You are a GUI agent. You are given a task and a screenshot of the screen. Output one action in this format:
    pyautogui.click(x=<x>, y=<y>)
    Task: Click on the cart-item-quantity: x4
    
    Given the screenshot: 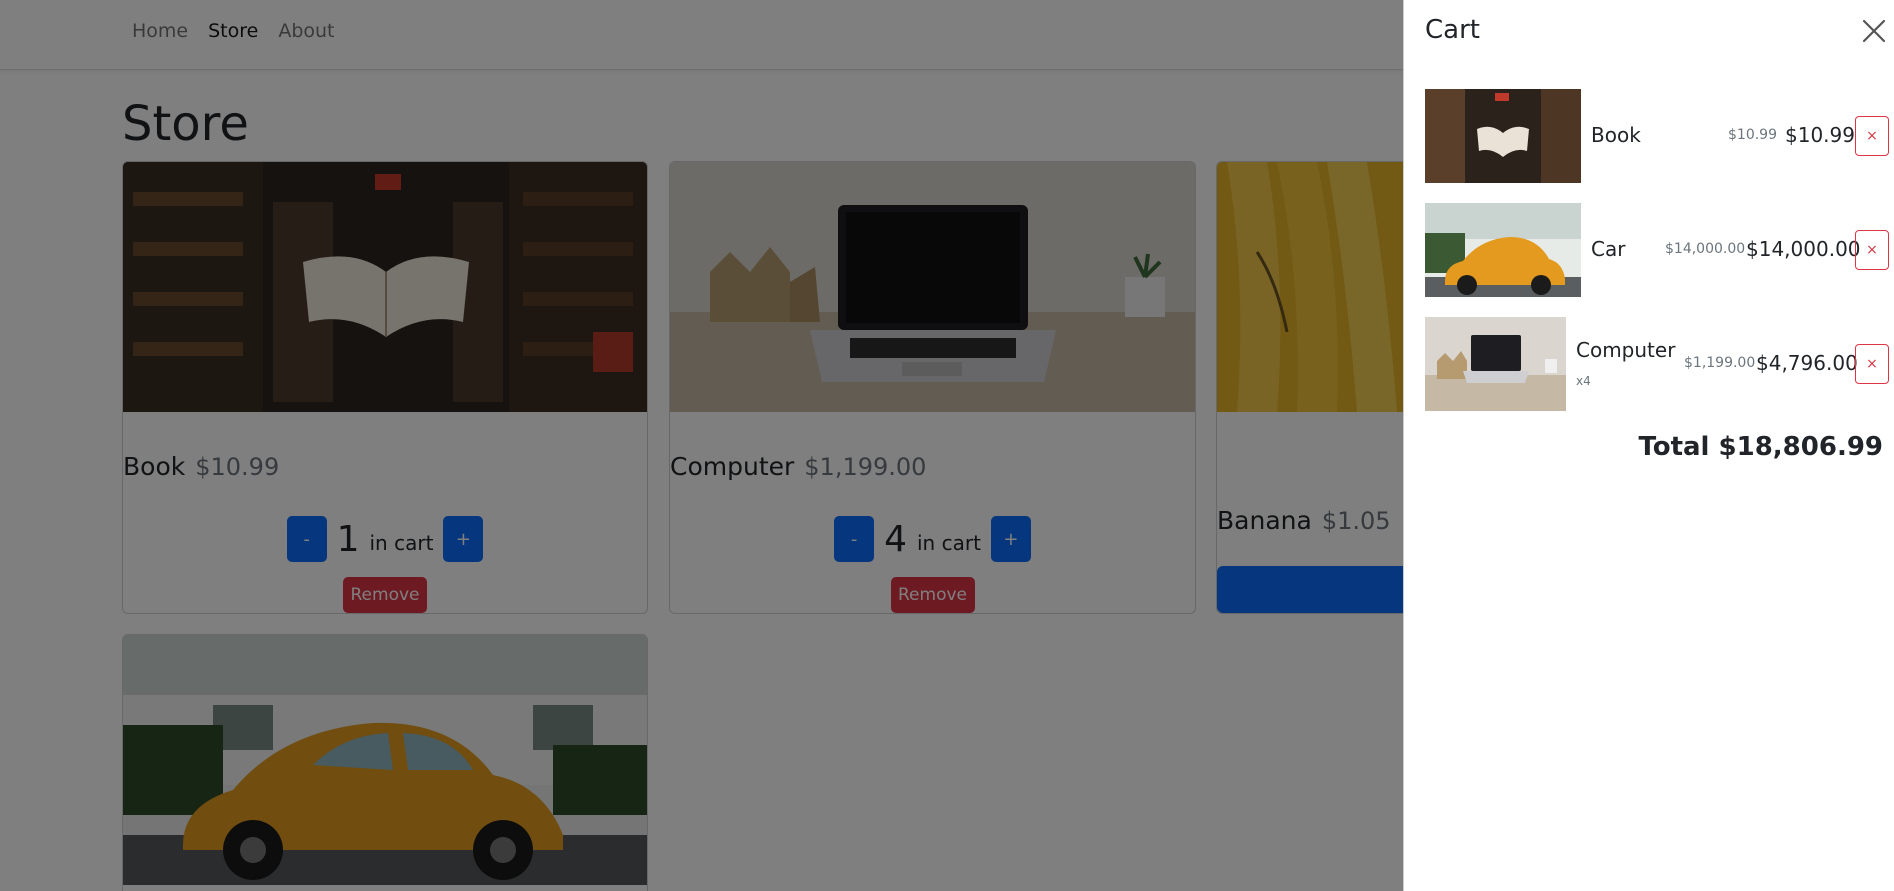 What is the action you would take?
    pyautogui.click(x=1583, y=381)
    